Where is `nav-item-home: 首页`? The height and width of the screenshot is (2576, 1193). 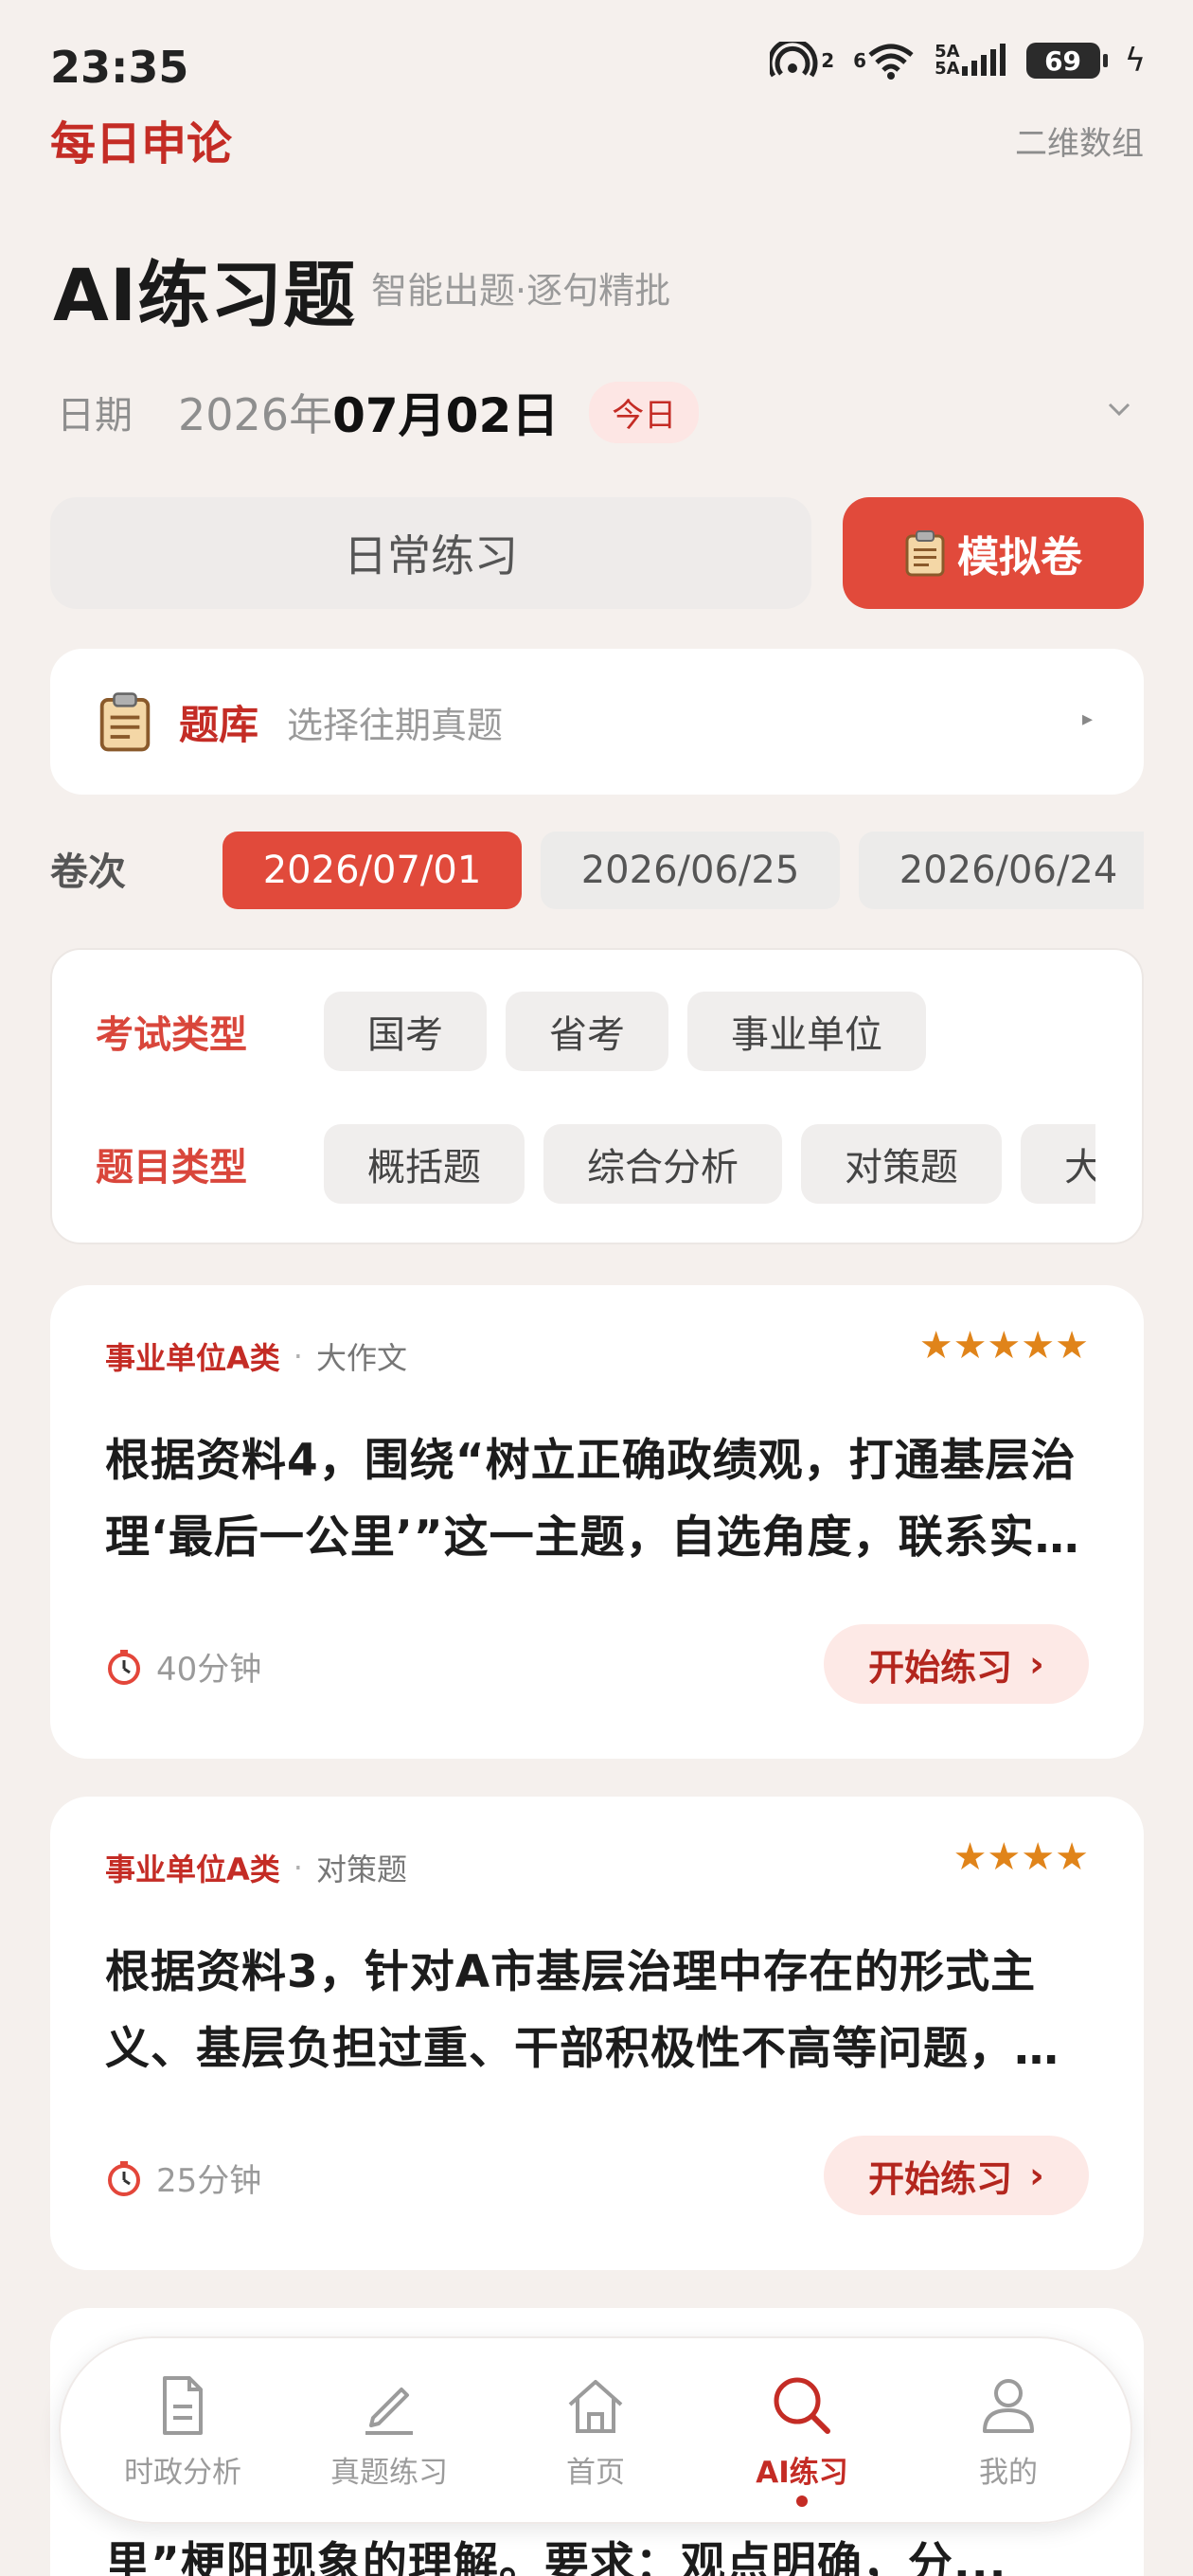
nav-item-home: 首页 is located at coordinates (595, 2430).